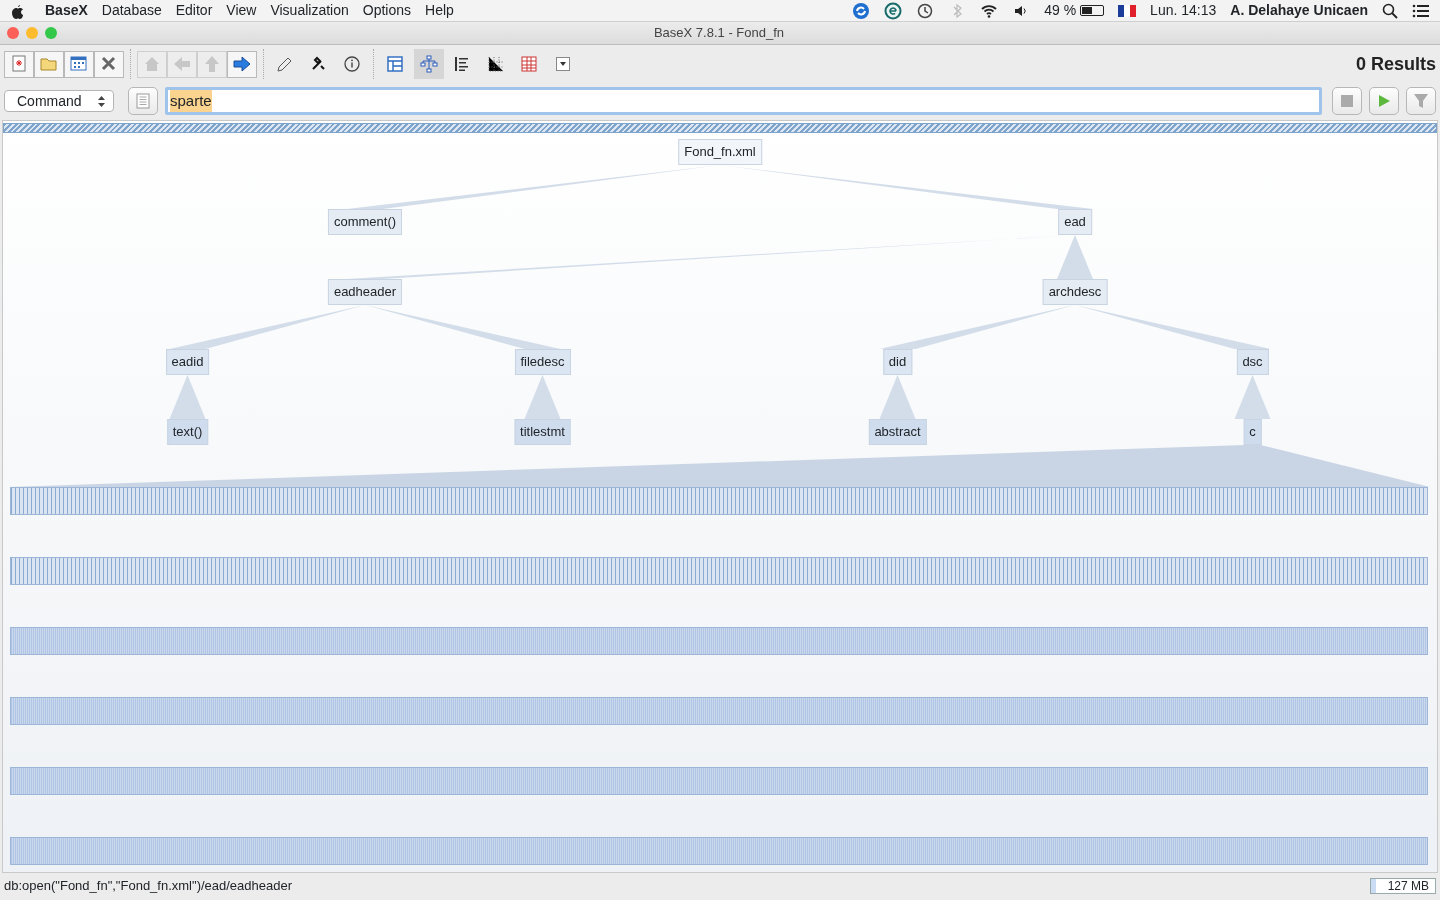 This screenshot has width=1440, height=900. What do you see at coordinates (720, 152) in the screenshot?
I see `tree-node: Fond_fn.xml` at bounding box center [720, 152].